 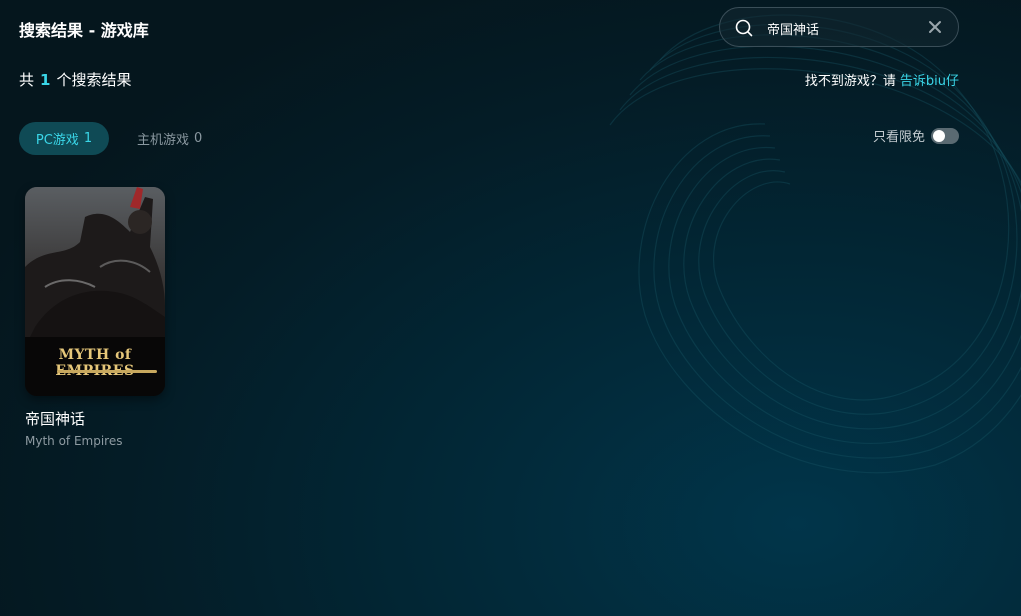 What do you see at coordinates (95, 291) in the screenshot?
I see `game-cover: MYTH of EMPIRES` at bounding box center [95, 291].